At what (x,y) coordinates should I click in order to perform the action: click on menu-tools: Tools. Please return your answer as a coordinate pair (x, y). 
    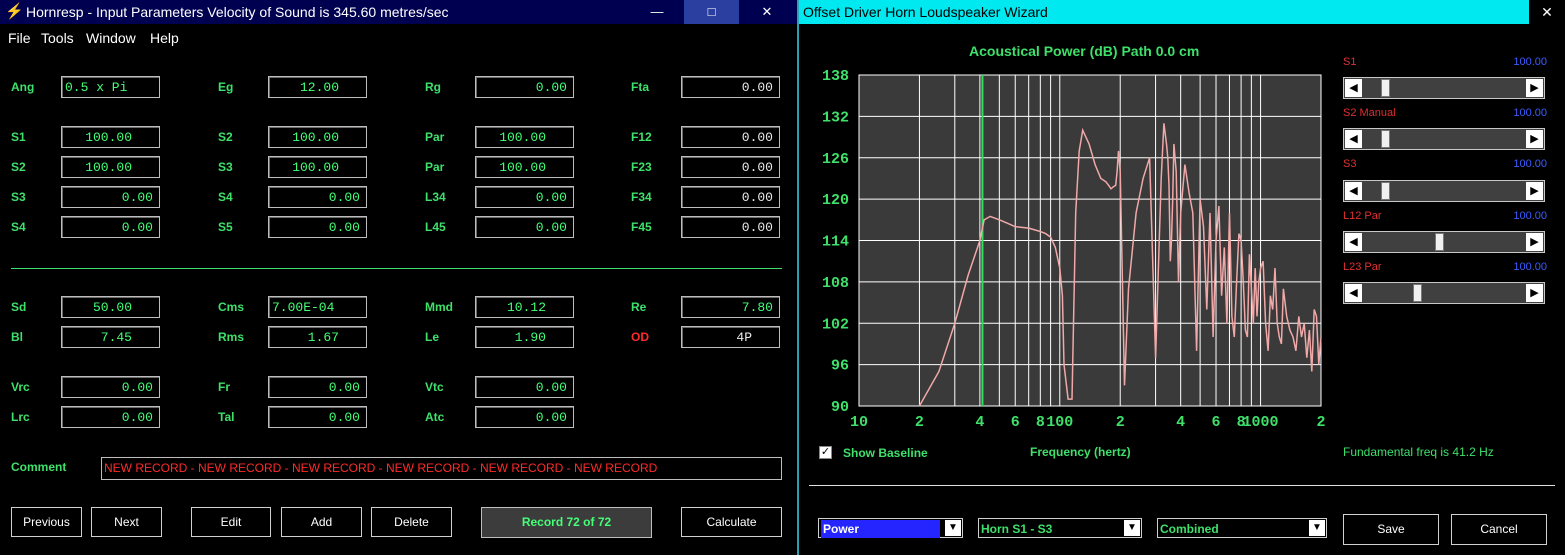
    Looking at the image, I should click on (57, 38).